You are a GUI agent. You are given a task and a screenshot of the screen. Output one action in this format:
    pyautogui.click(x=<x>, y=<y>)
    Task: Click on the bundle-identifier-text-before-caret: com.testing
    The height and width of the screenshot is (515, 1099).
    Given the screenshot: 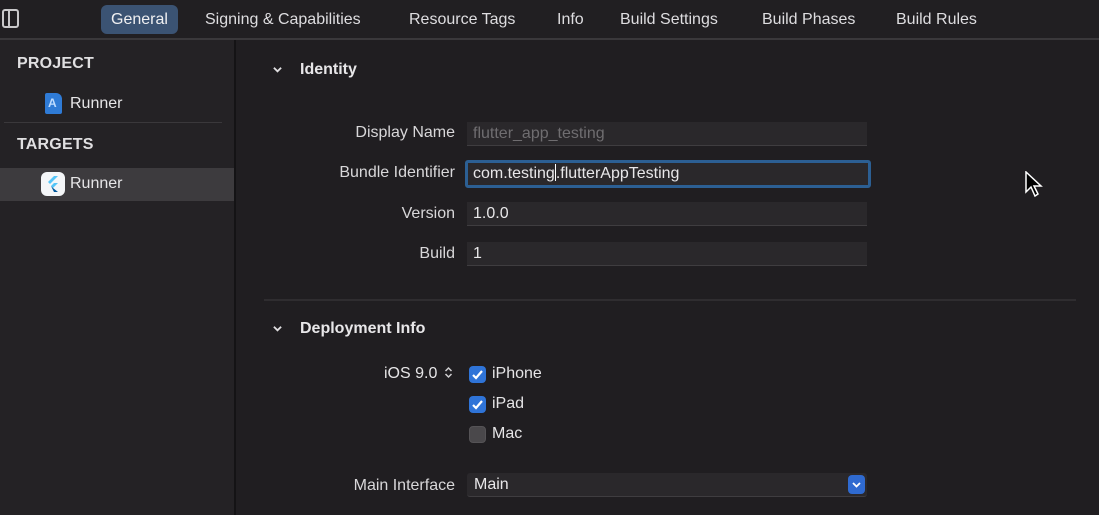 What is the action you would take?
    pyautogui.click(x=514, y=173)
    